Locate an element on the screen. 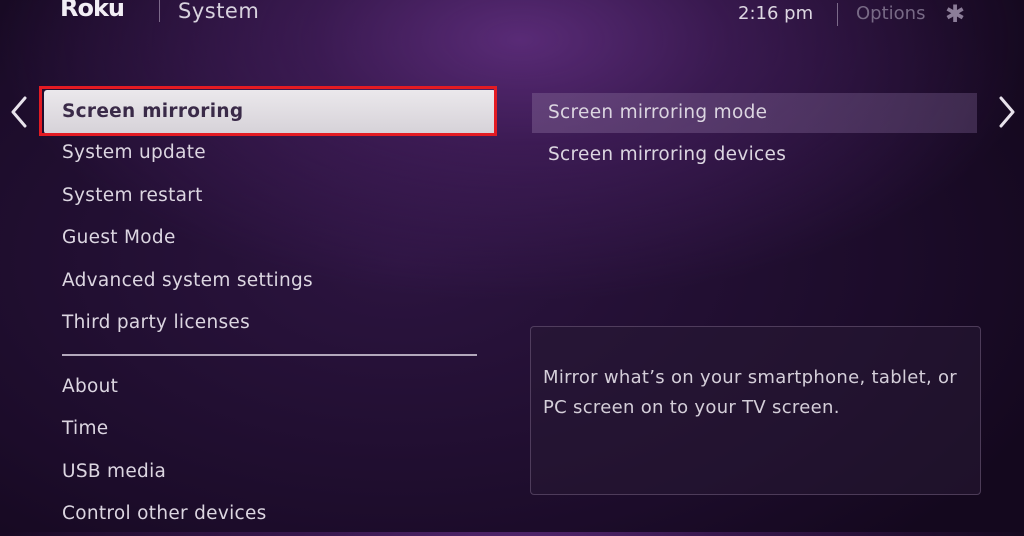  menu-item-system-restart: System restart is located at coordinates (270, 196).